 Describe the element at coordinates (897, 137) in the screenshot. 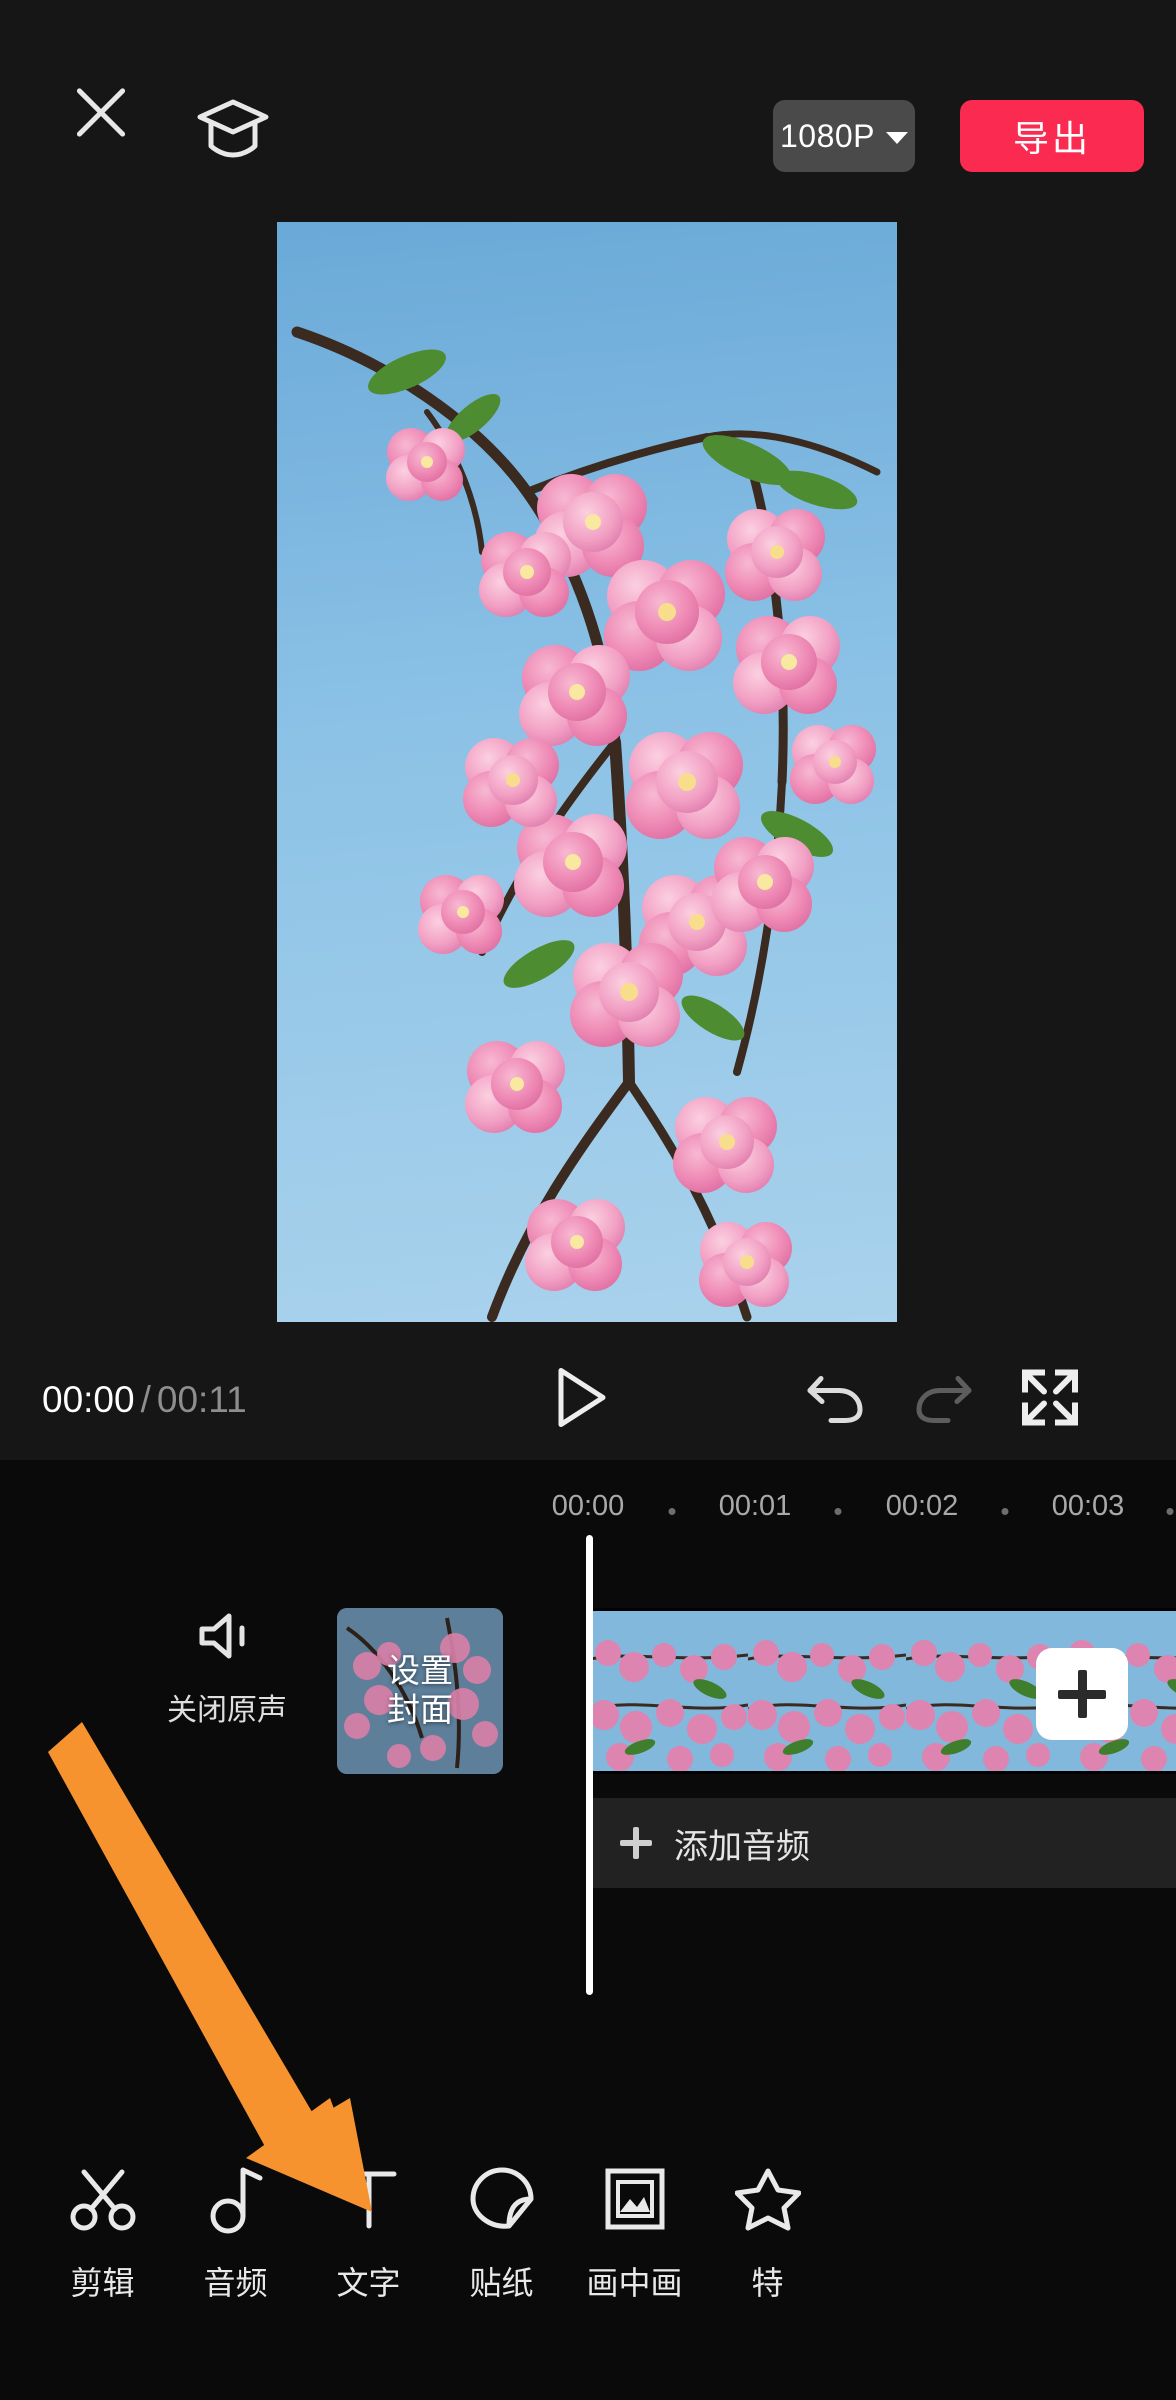

I see `chevron-down-icon` at that location.